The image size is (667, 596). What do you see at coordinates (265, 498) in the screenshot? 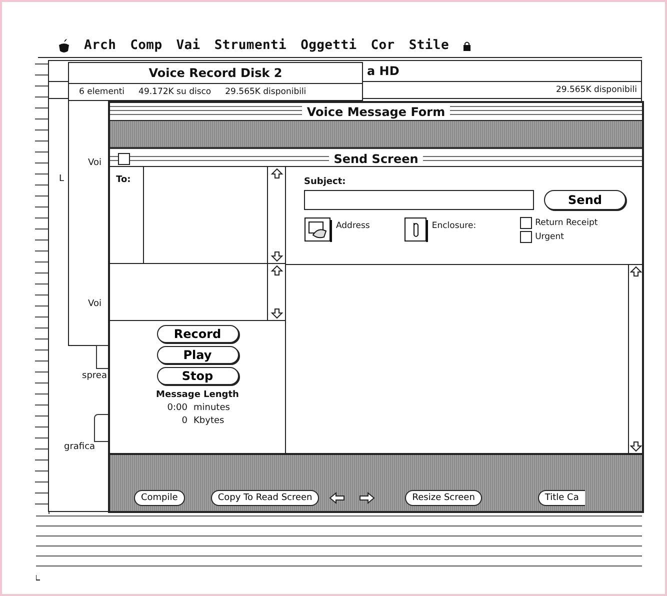
I see `toolbar-button: Copy To Read Screen` at bounding box center [265, 498].